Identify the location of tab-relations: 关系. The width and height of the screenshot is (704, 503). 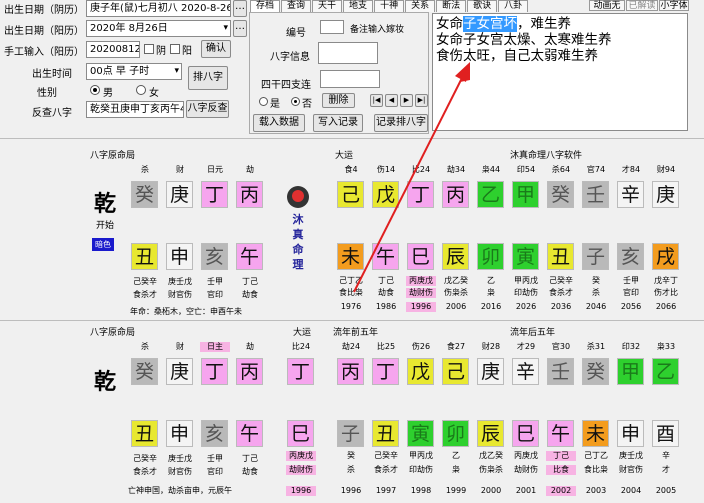
(420, 6).